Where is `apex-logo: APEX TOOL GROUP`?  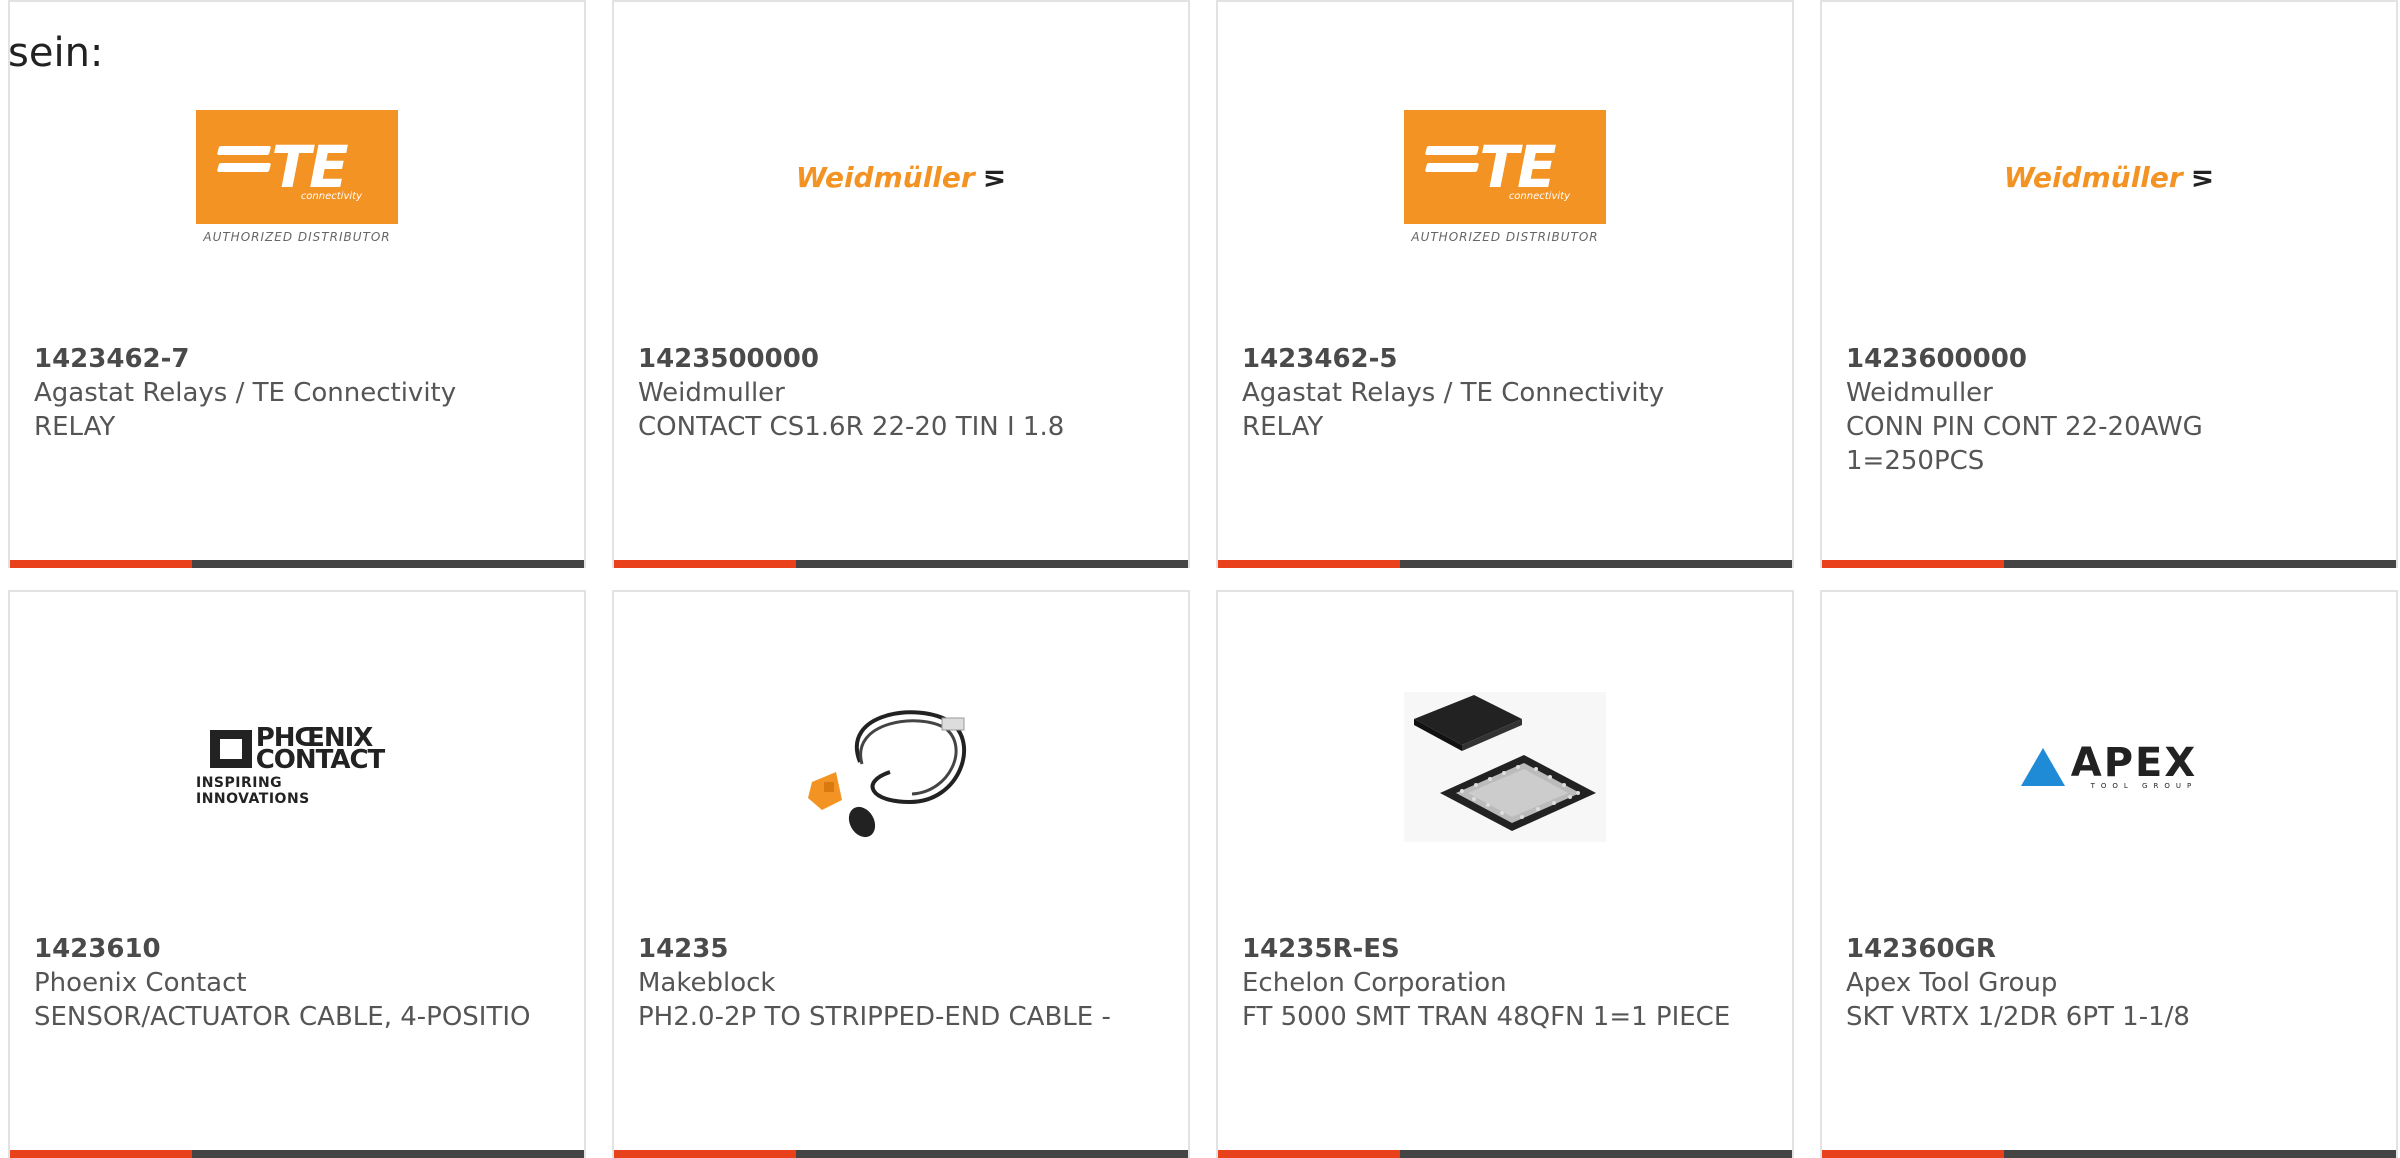
apex-logo: APEX TOOL GROUP is located at coordinates (2109, 767).